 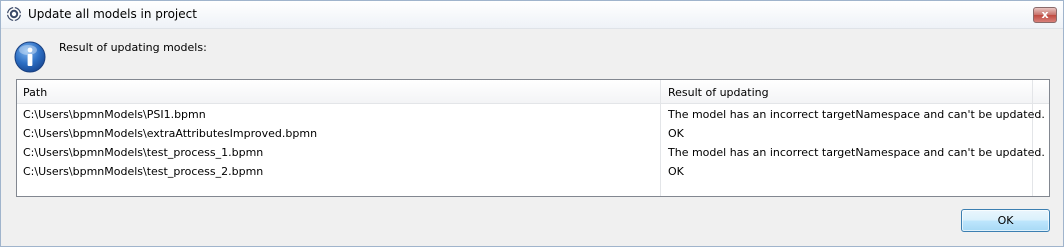 I want to click on information-icon, so click(x=30, y=57).